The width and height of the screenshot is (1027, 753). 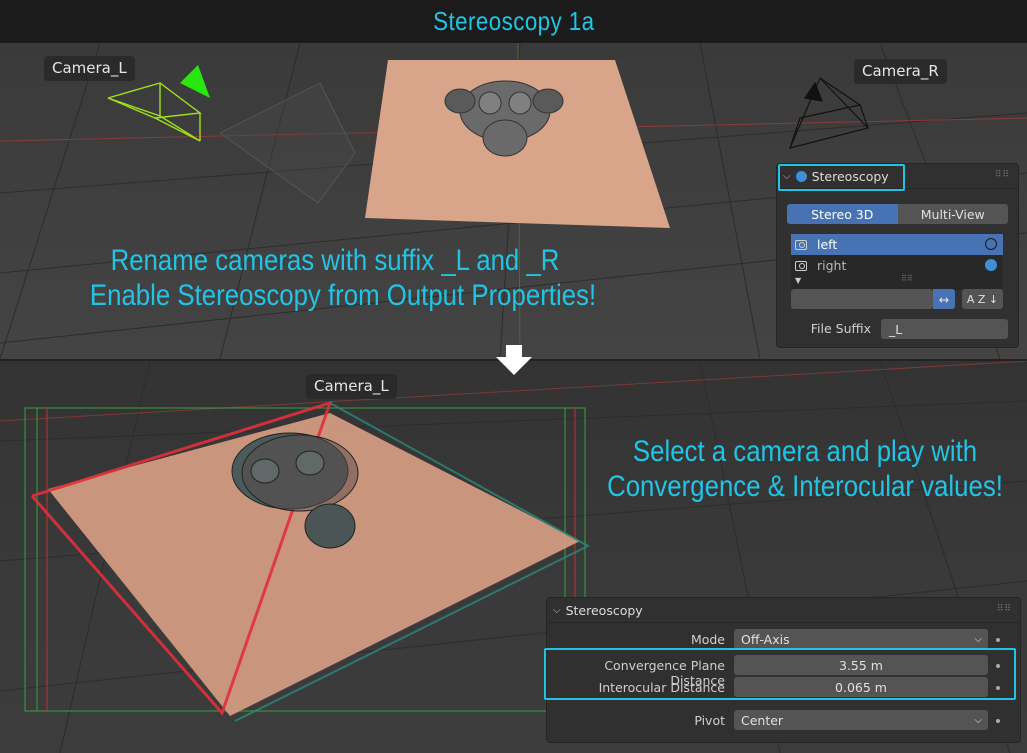 I want to click on view-name: right, so click(x=832, y=265).